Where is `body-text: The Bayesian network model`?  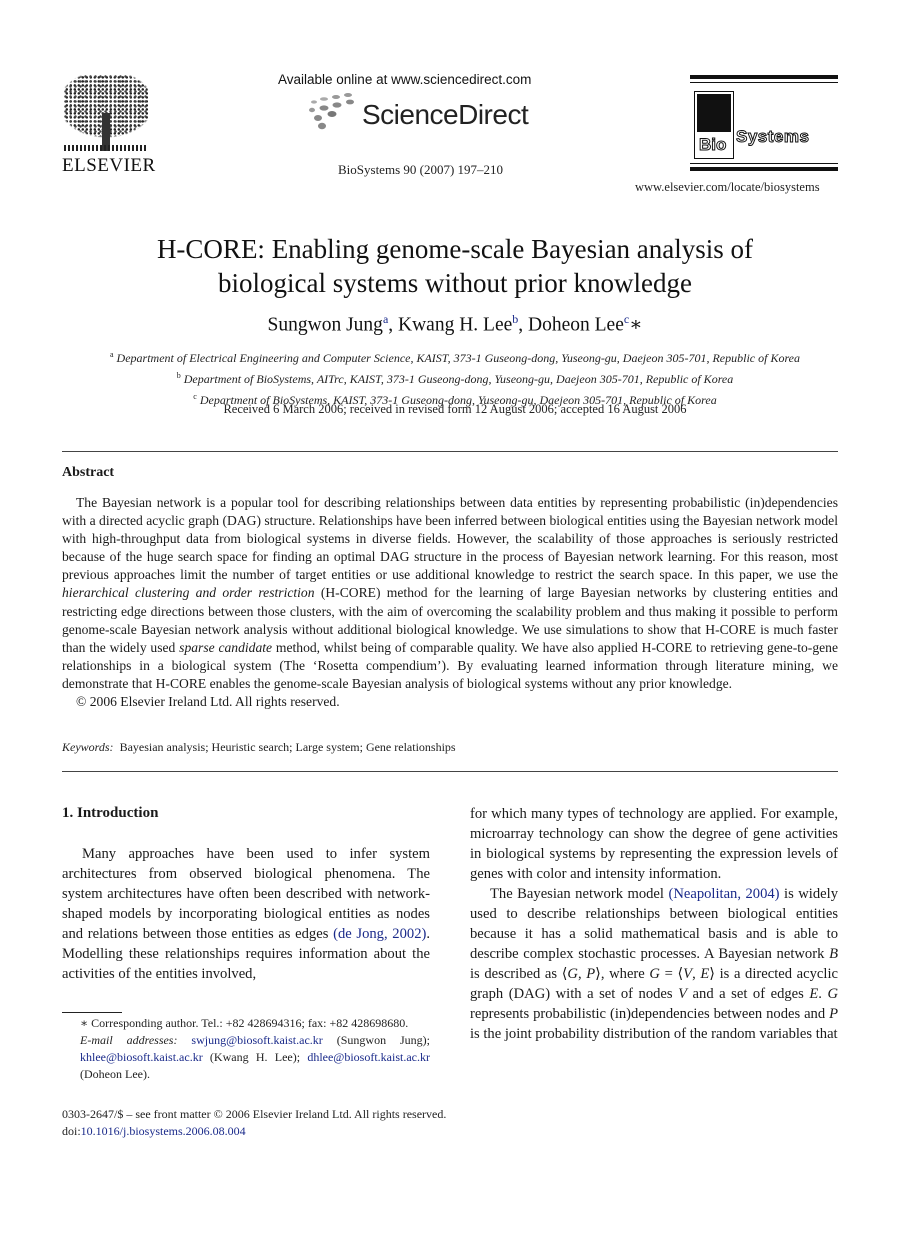 body-text: The Bayesian network model is located at coordinates (579, 894).